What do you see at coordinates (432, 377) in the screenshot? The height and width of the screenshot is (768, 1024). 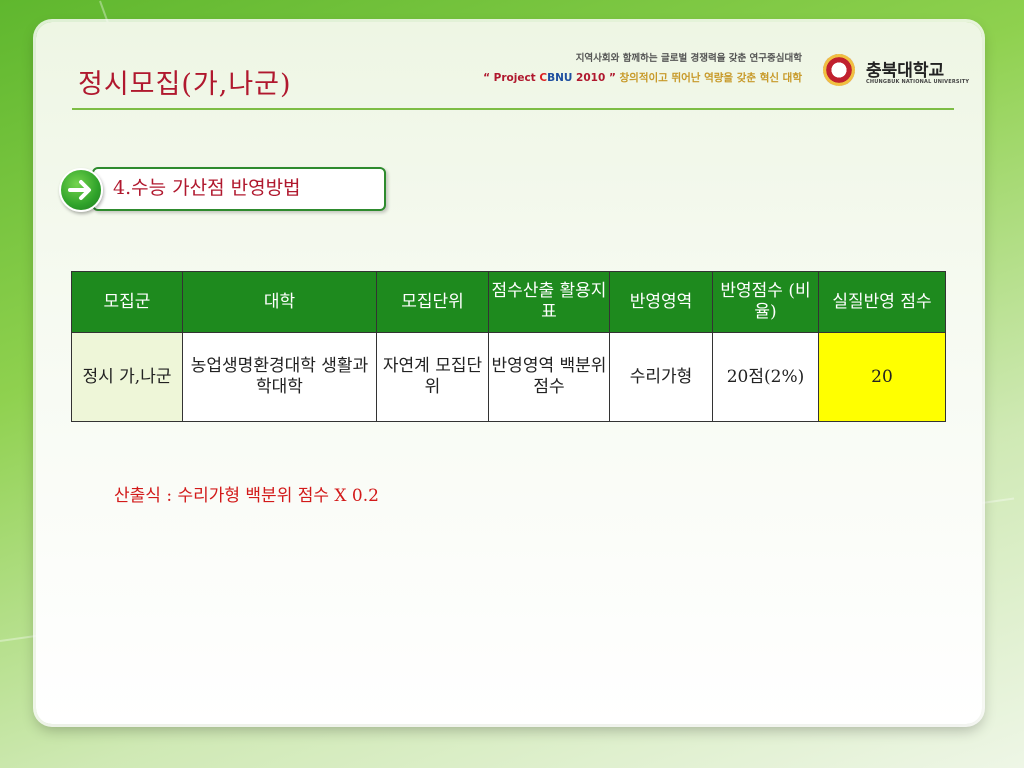 I see `cell-recruit-unit: 자연계 모집단위` at bounding box center [432, 377].